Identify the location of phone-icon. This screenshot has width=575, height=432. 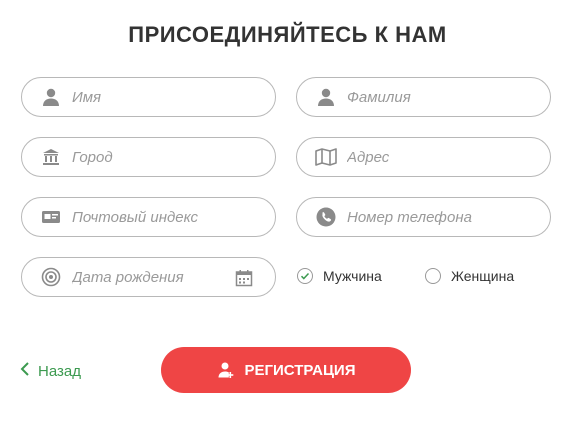
(326, 217).